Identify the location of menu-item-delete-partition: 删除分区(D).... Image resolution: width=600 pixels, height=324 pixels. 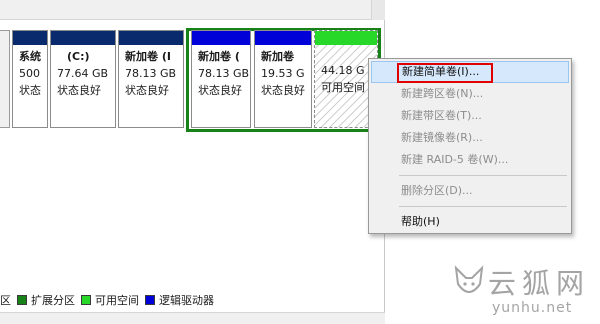
(470, 191).